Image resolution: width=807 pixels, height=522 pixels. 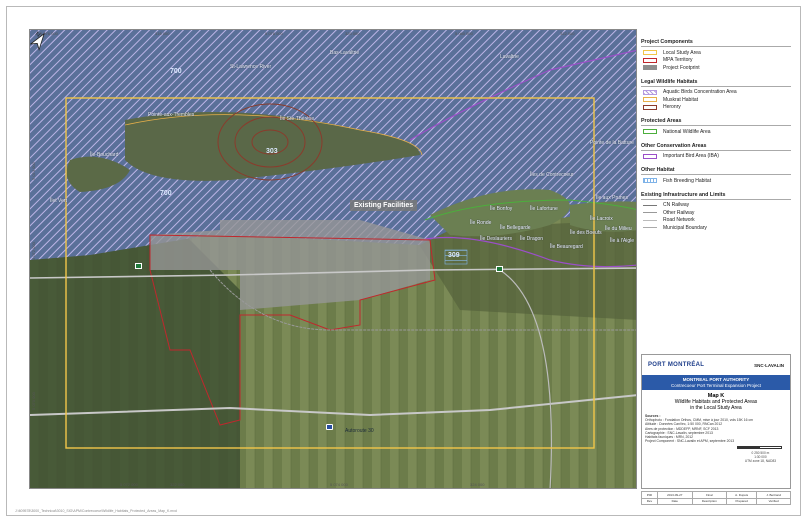 What do you see at coordinates (515, 228) in the screenshot?
I see `place-label: Île Bellegarde` at bounding box center [515, 228].